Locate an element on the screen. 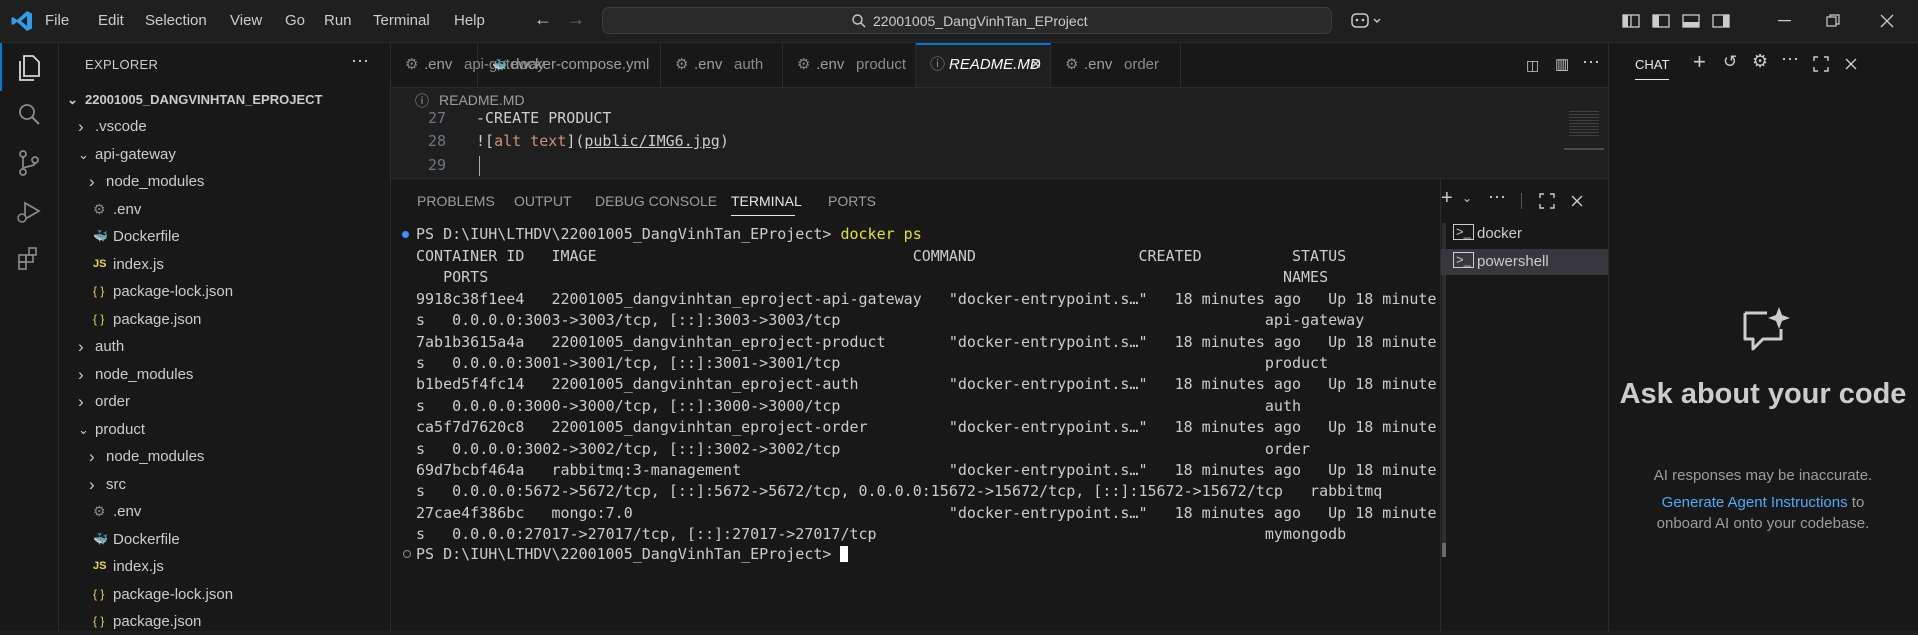  tab-label: .env is located at coordinates (830, 64).